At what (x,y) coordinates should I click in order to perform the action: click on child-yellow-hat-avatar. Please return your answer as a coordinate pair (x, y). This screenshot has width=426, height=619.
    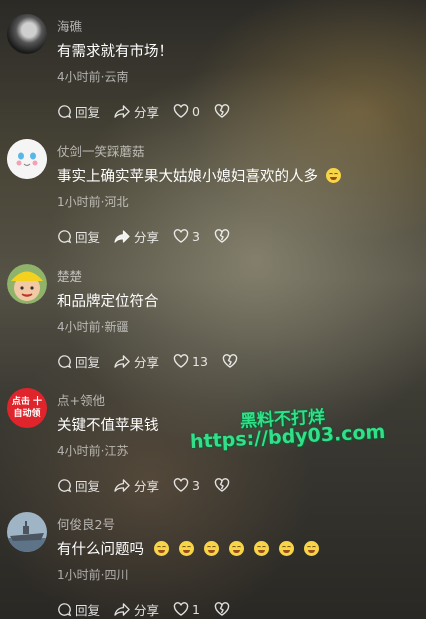
    Looking at the image, I should click on (27, 284).